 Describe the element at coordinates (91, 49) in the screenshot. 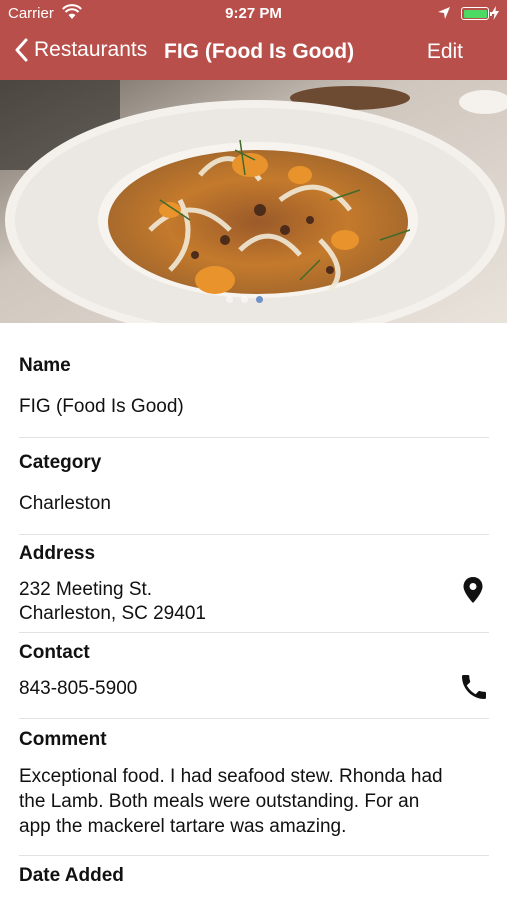

I see `back-button-label: Restaurants` at that location.